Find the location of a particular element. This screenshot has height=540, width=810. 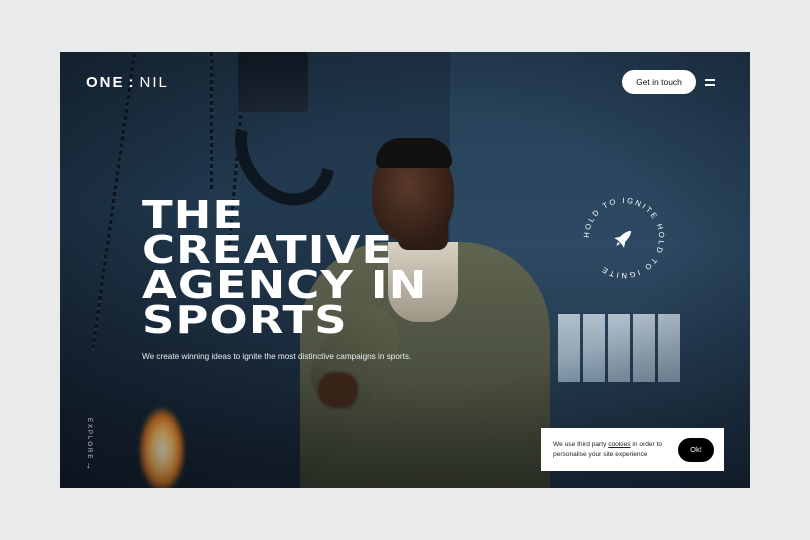

hold-to-ignite-badge: HOLD TO IGNITE HOLD TO IGNITE is located at coordinates (624, 238).